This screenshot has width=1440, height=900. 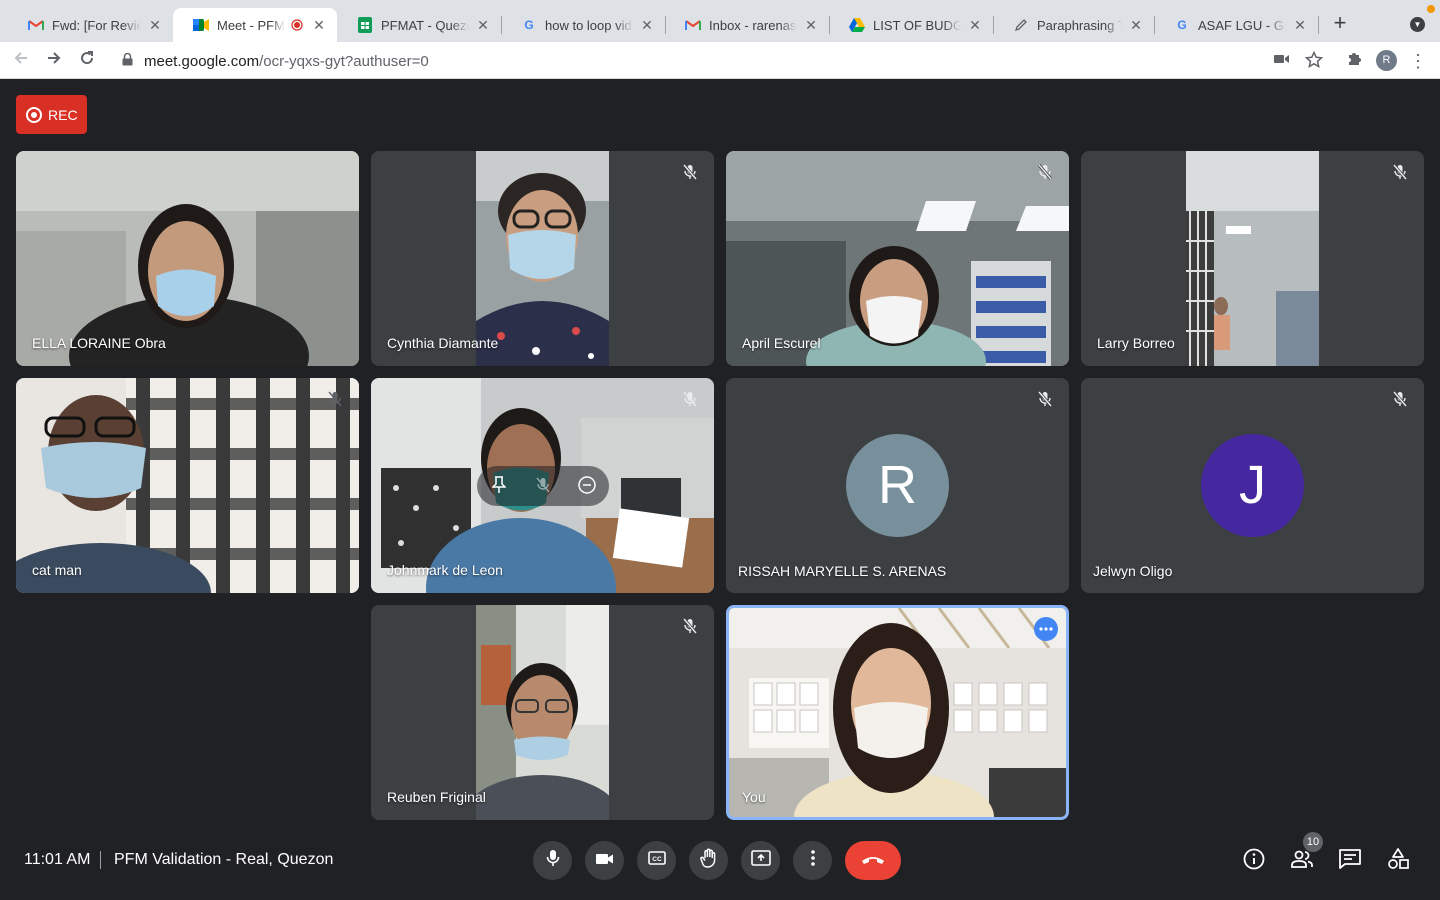 I want to click on forward-button, so click(x=54, y=61).